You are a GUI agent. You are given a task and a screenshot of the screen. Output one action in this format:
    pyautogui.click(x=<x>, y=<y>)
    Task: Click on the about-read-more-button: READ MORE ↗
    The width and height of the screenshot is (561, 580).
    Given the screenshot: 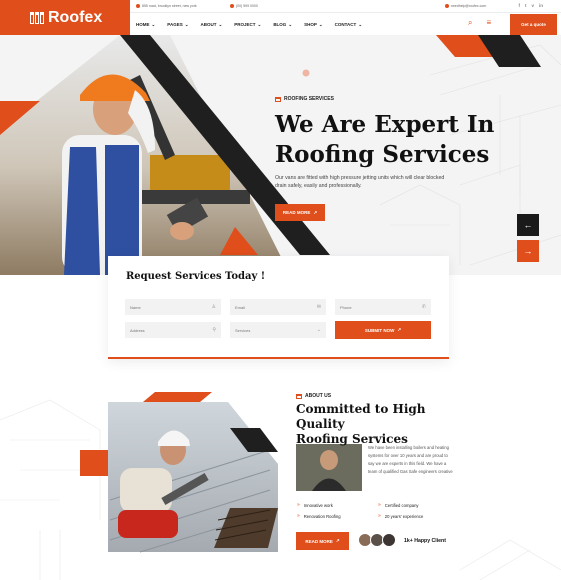 What is the action you would take?
    pyautogui.click(x=322, y=541)
    